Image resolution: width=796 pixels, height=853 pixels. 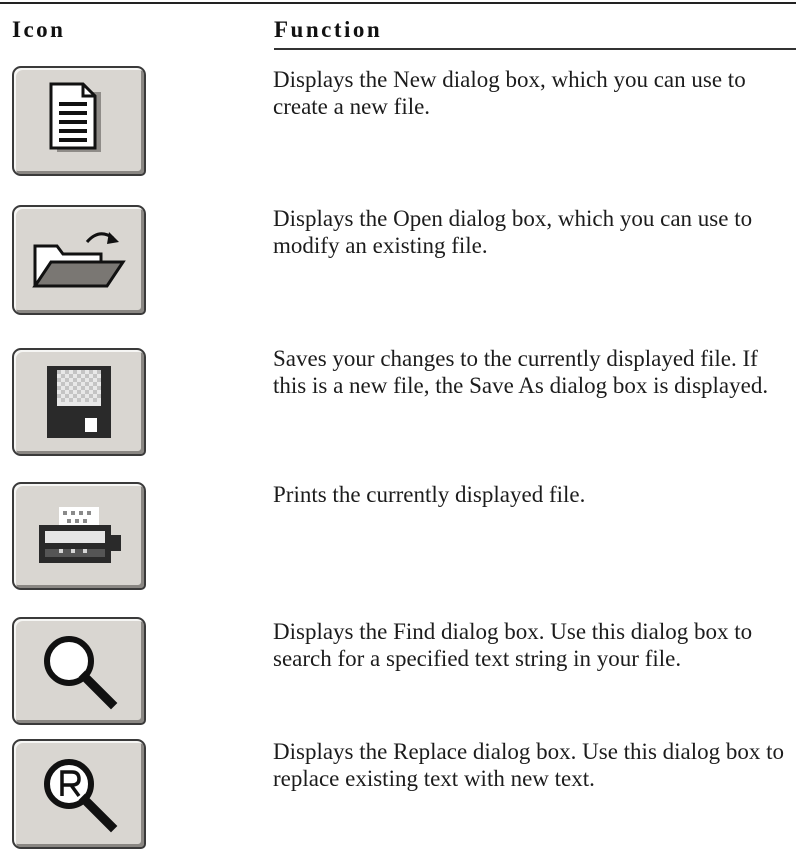 What do you see at coordinates (39, 29) in the screenshot?
I see `icon-column-header: Icon` at bounding box center [39, 29].